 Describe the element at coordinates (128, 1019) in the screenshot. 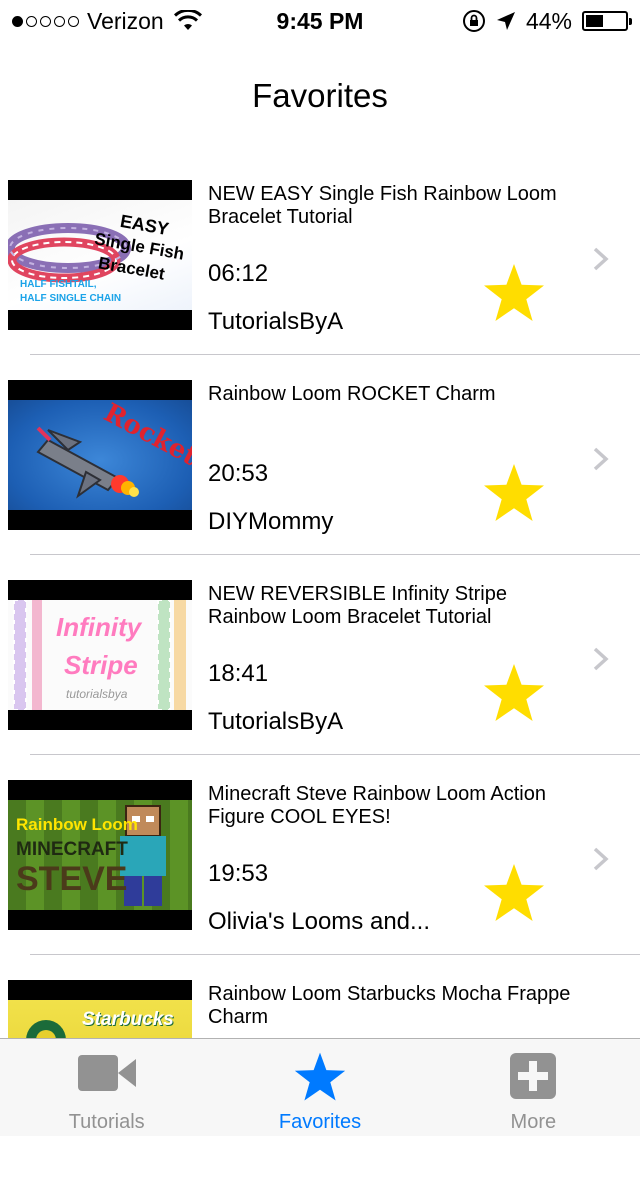

I see `thumbnail-caption: Starbucks` at that location.